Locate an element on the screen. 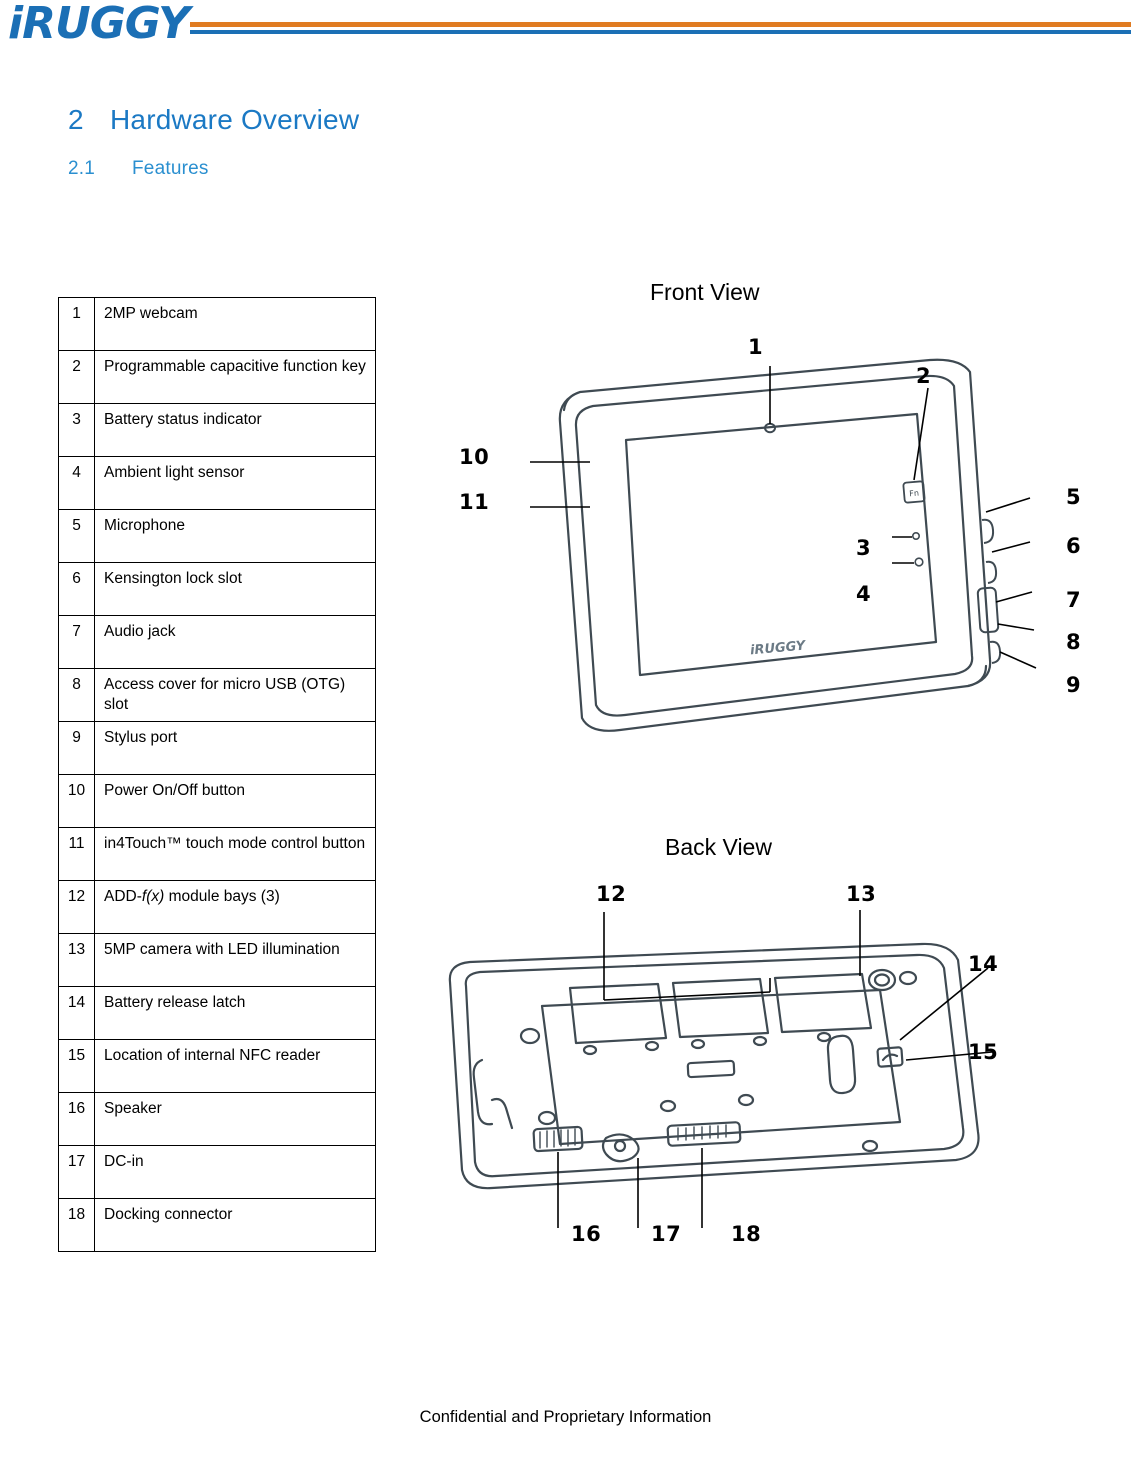 The width and height of the screenshot is (1131, 1462). feature-index: 18 is located at coordinates (76, 1225).